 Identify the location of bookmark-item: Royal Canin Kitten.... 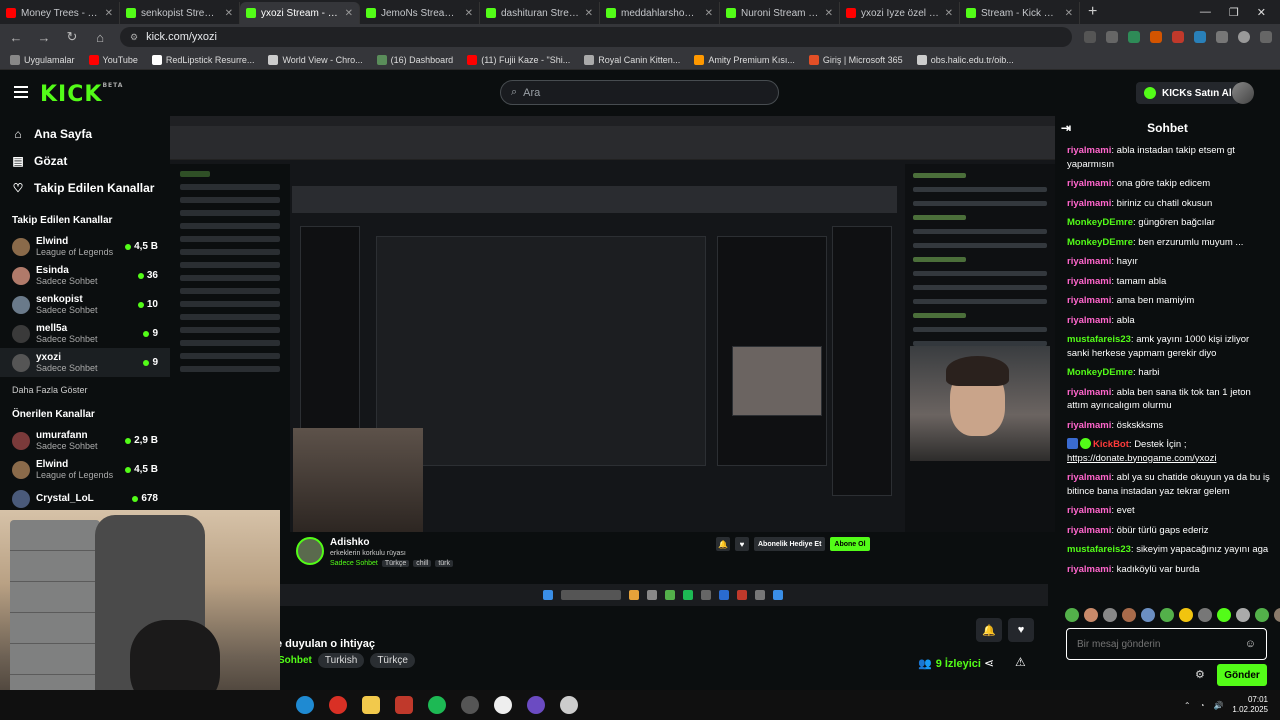
(632, 59).